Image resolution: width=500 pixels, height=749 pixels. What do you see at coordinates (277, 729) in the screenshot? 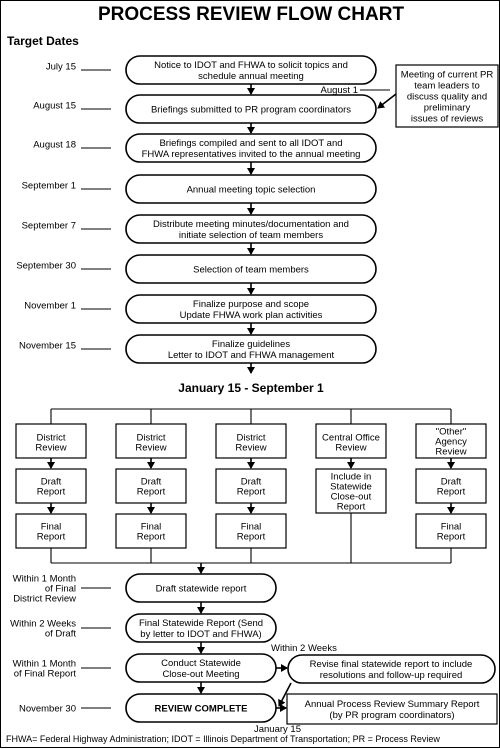
I see `summary-date-label: January 15` at bounding box center [277, 729].